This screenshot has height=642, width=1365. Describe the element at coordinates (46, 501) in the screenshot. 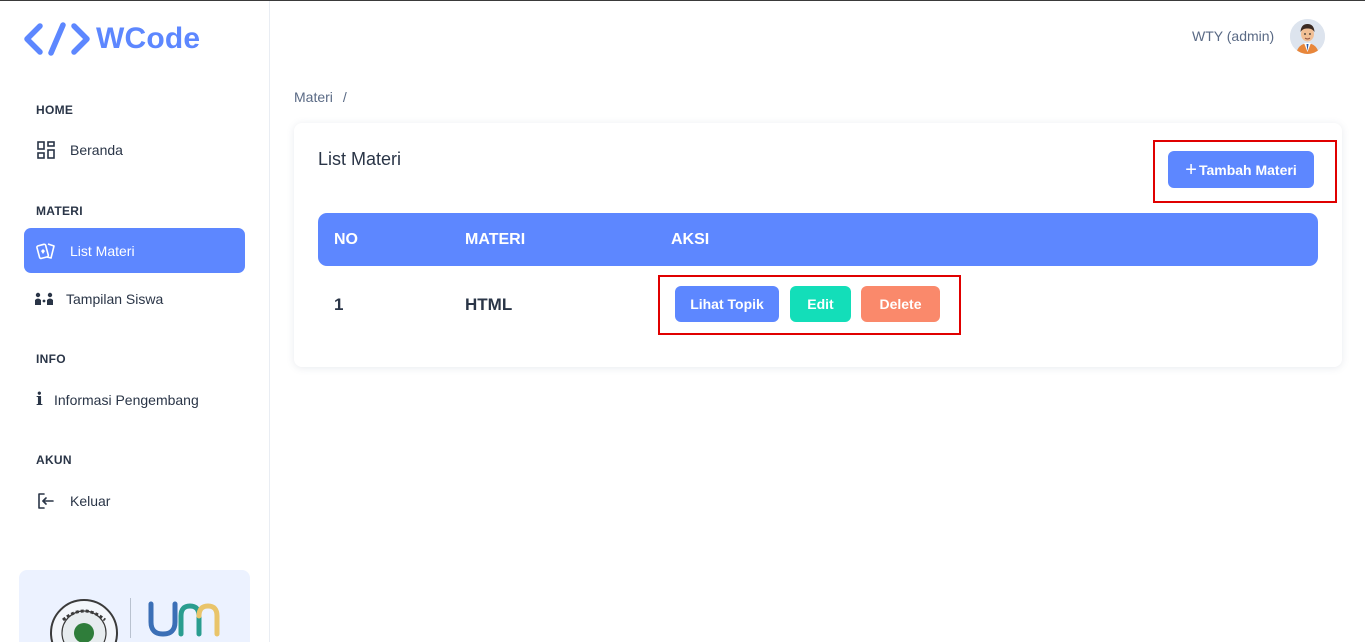

I see `logout-icon` at that location.